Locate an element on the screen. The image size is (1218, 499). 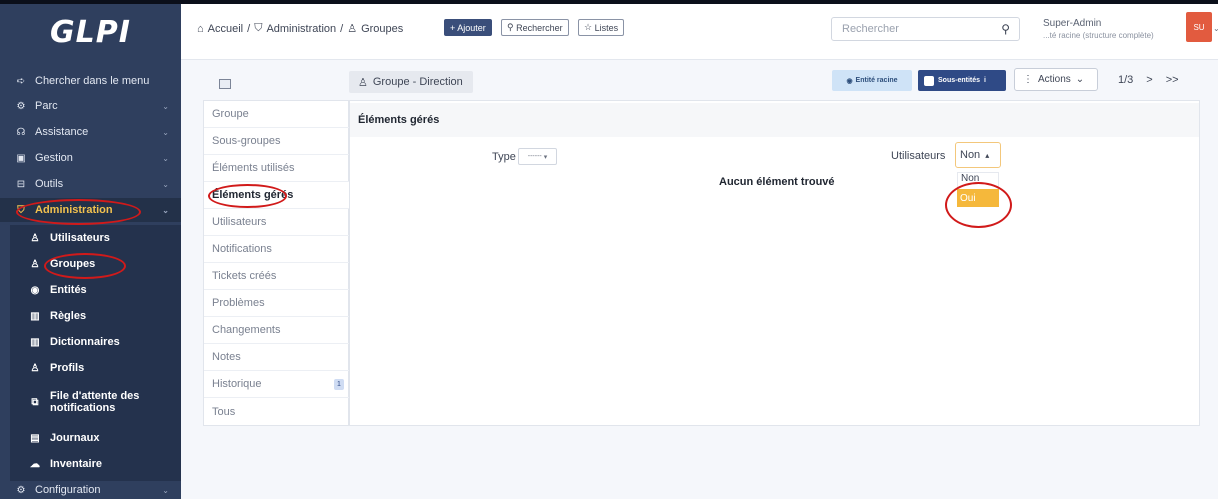
subentities-toggle: Sous-entités i is located at coordinates (962, 80).